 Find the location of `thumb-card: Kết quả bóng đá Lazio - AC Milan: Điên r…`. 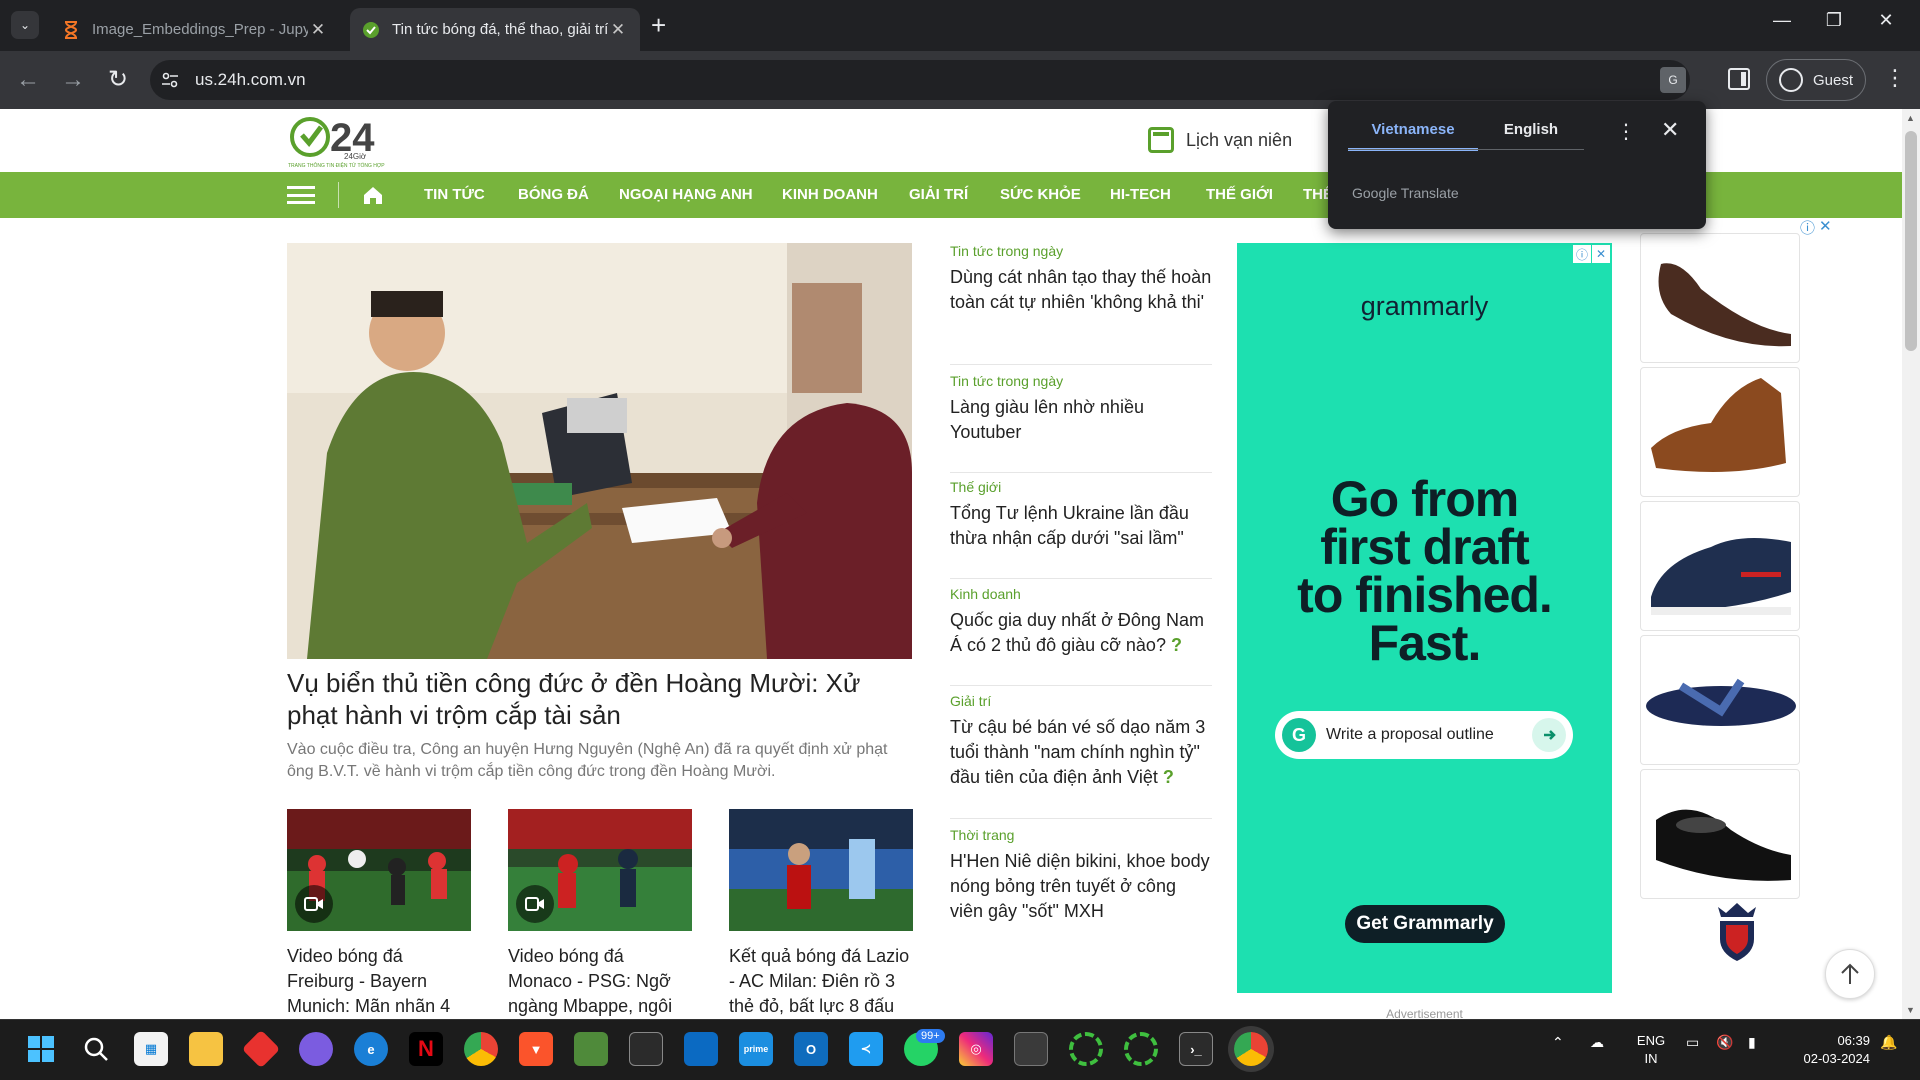

thumb-card: Kết quả bóng đá Lazio - AC Milan: Điên r… is located at coordinates (821, 914).